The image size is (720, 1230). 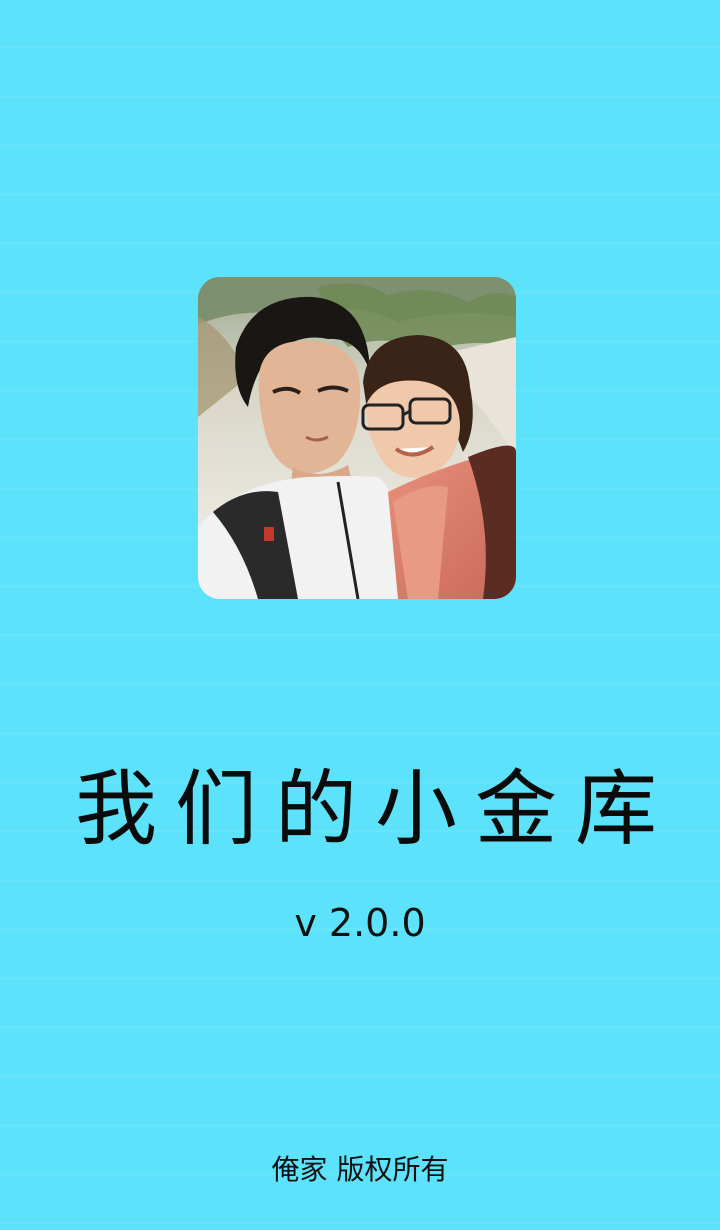 What do you see at coordinates (360, 923) in the screenshot?
I see `version-label: v 2.0.0` at bounding box center [360, 923].